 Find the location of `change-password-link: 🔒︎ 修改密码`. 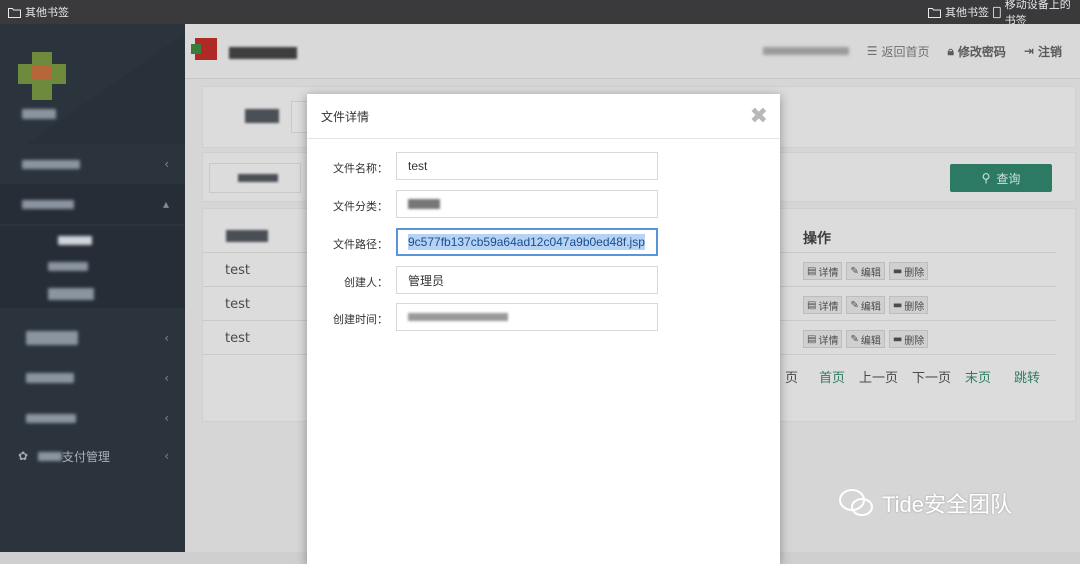

change-password-link: 🔒︎ 修改密码 is located at coordinates (977, 51).